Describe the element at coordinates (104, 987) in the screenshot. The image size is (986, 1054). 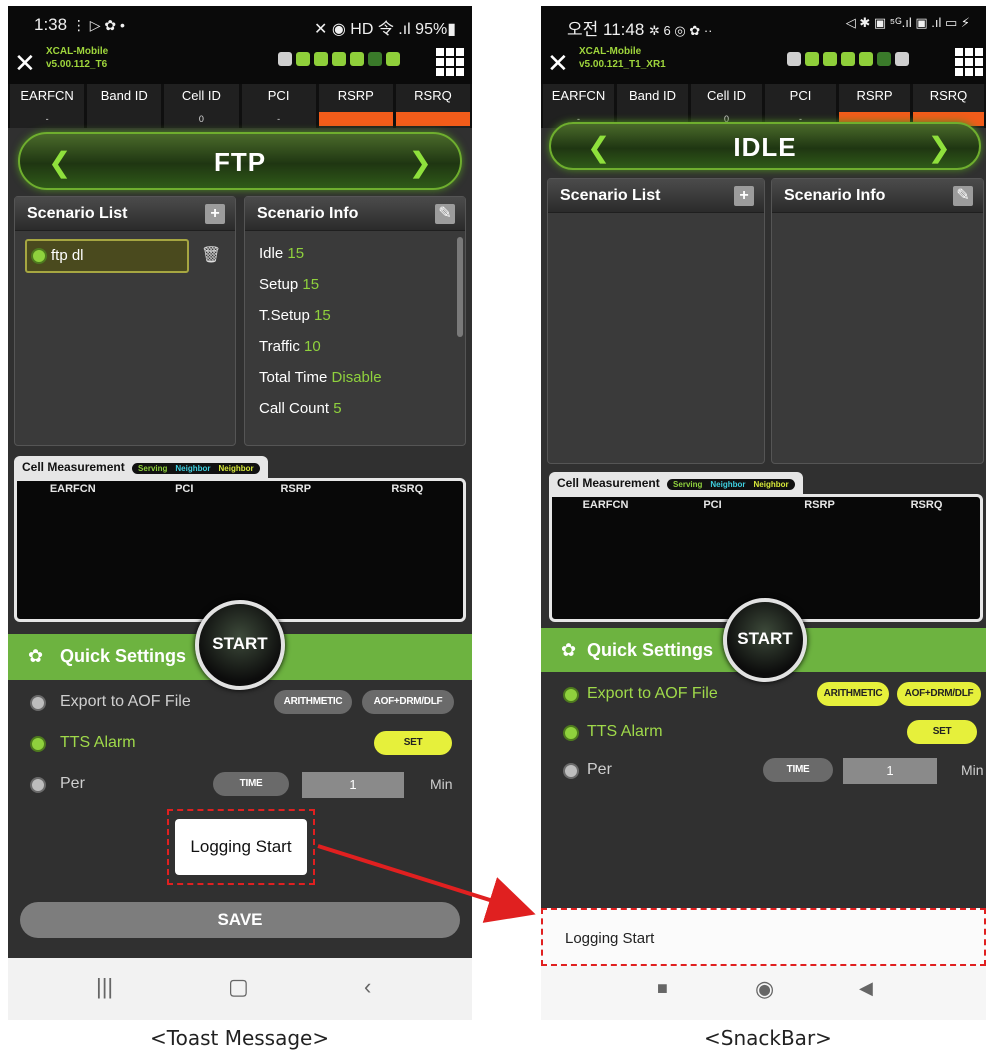
I see `recents-icon: |||` at that location.